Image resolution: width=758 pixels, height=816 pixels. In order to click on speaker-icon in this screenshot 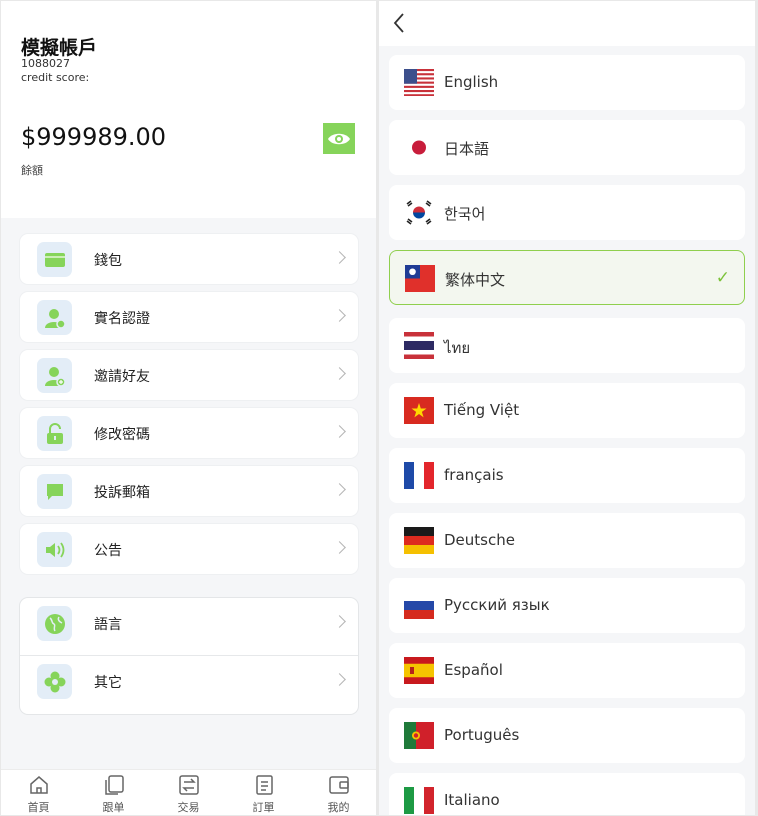, I will do `click(54, 549)`.